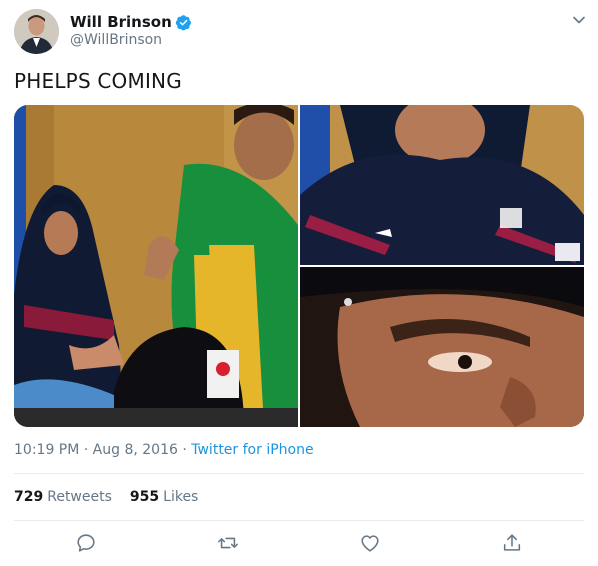  Describe the element at coordinates (183, 22) in the screenshot. I see `verified-badge-icon` at that location.